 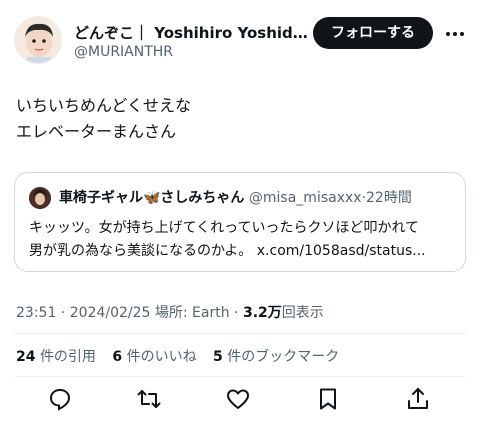 I want to click on action-bar, so click(x=240, y=402).